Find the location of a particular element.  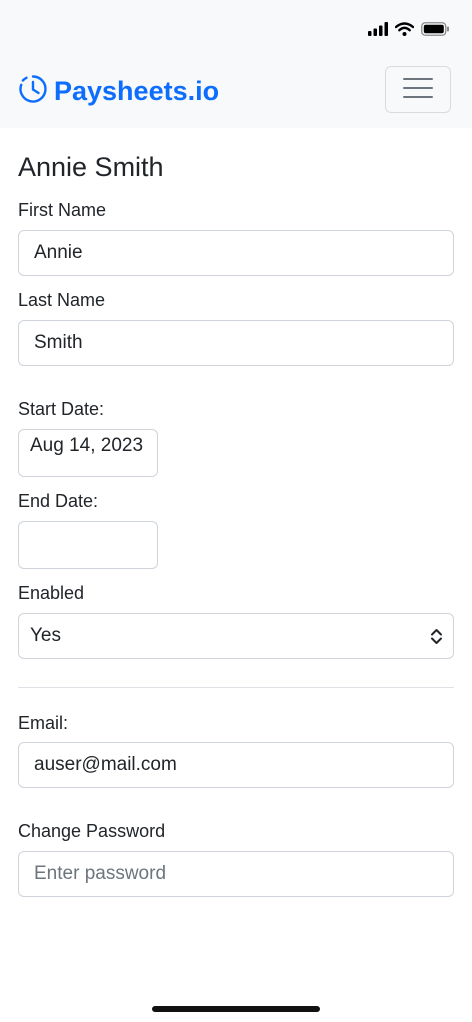

battery-icon is located at coordinates (435, 31).